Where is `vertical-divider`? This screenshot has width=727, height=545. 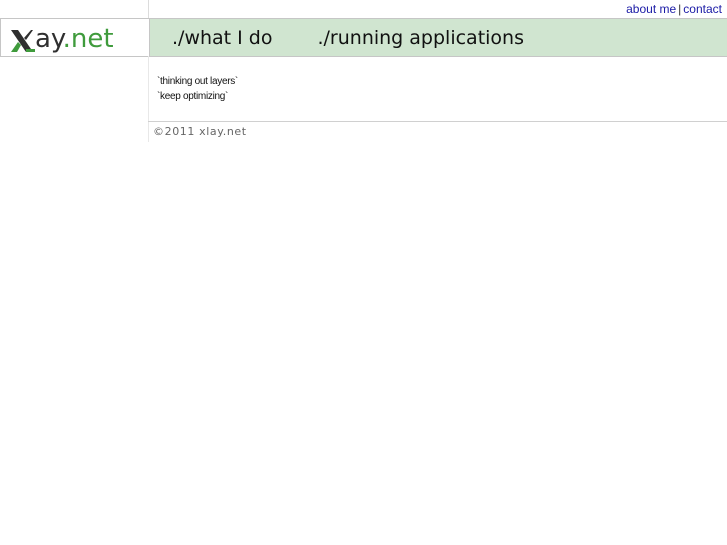 vertical-divider is located at coordinates (148, 9).